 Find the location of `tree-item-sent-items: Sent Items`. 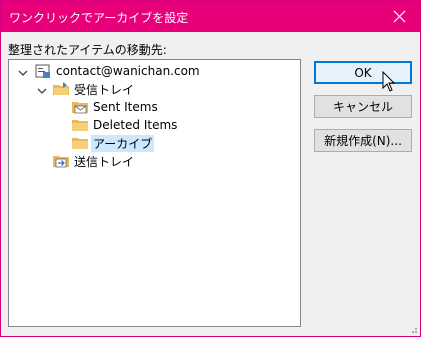

tree-item-sent-items: Sent Items is located at coordinates (115, 107).